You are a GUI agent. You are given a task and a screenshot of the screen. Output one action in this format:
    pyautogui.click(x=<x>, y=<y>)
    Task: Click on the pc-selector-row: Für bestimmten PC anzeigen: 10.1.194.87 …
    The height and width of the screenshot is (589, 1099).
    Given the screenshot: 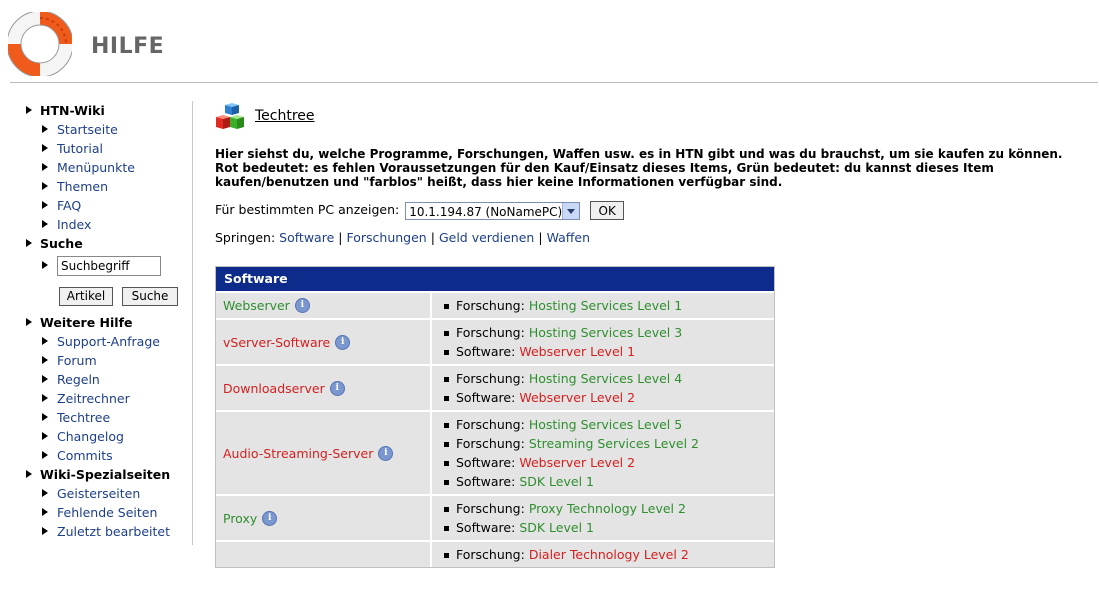 What is the action you would take?
    pyautogui.click(x=420, y=211)
    